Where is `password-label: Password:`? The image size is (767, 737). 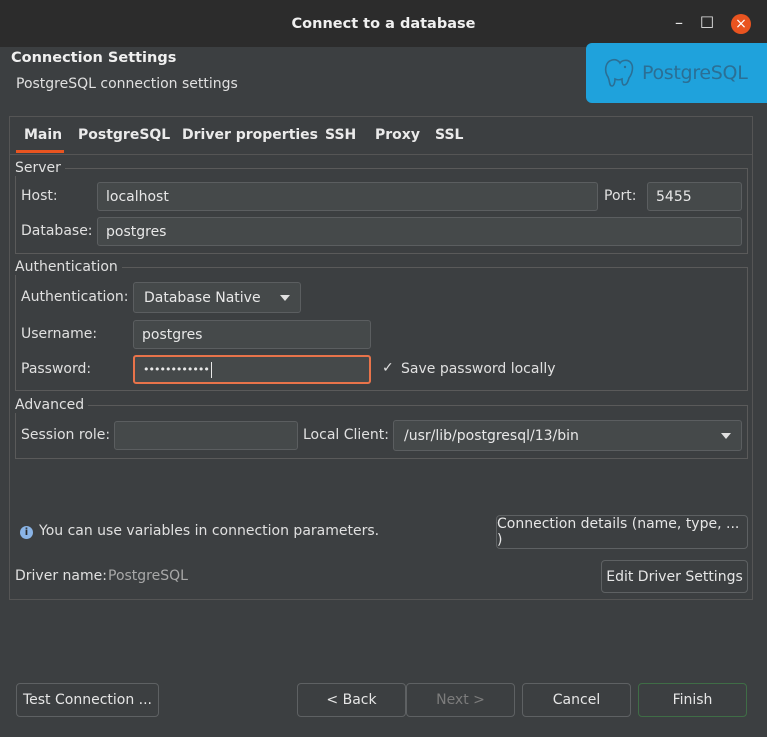 password-label: Password: is located at coordinates (56, 369).